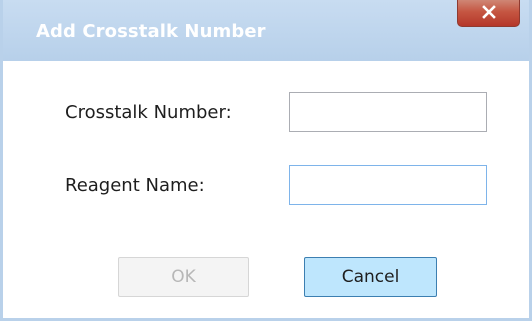 This screenshot has width=532, height=321. I want to click on close-button, so click(488, 13).